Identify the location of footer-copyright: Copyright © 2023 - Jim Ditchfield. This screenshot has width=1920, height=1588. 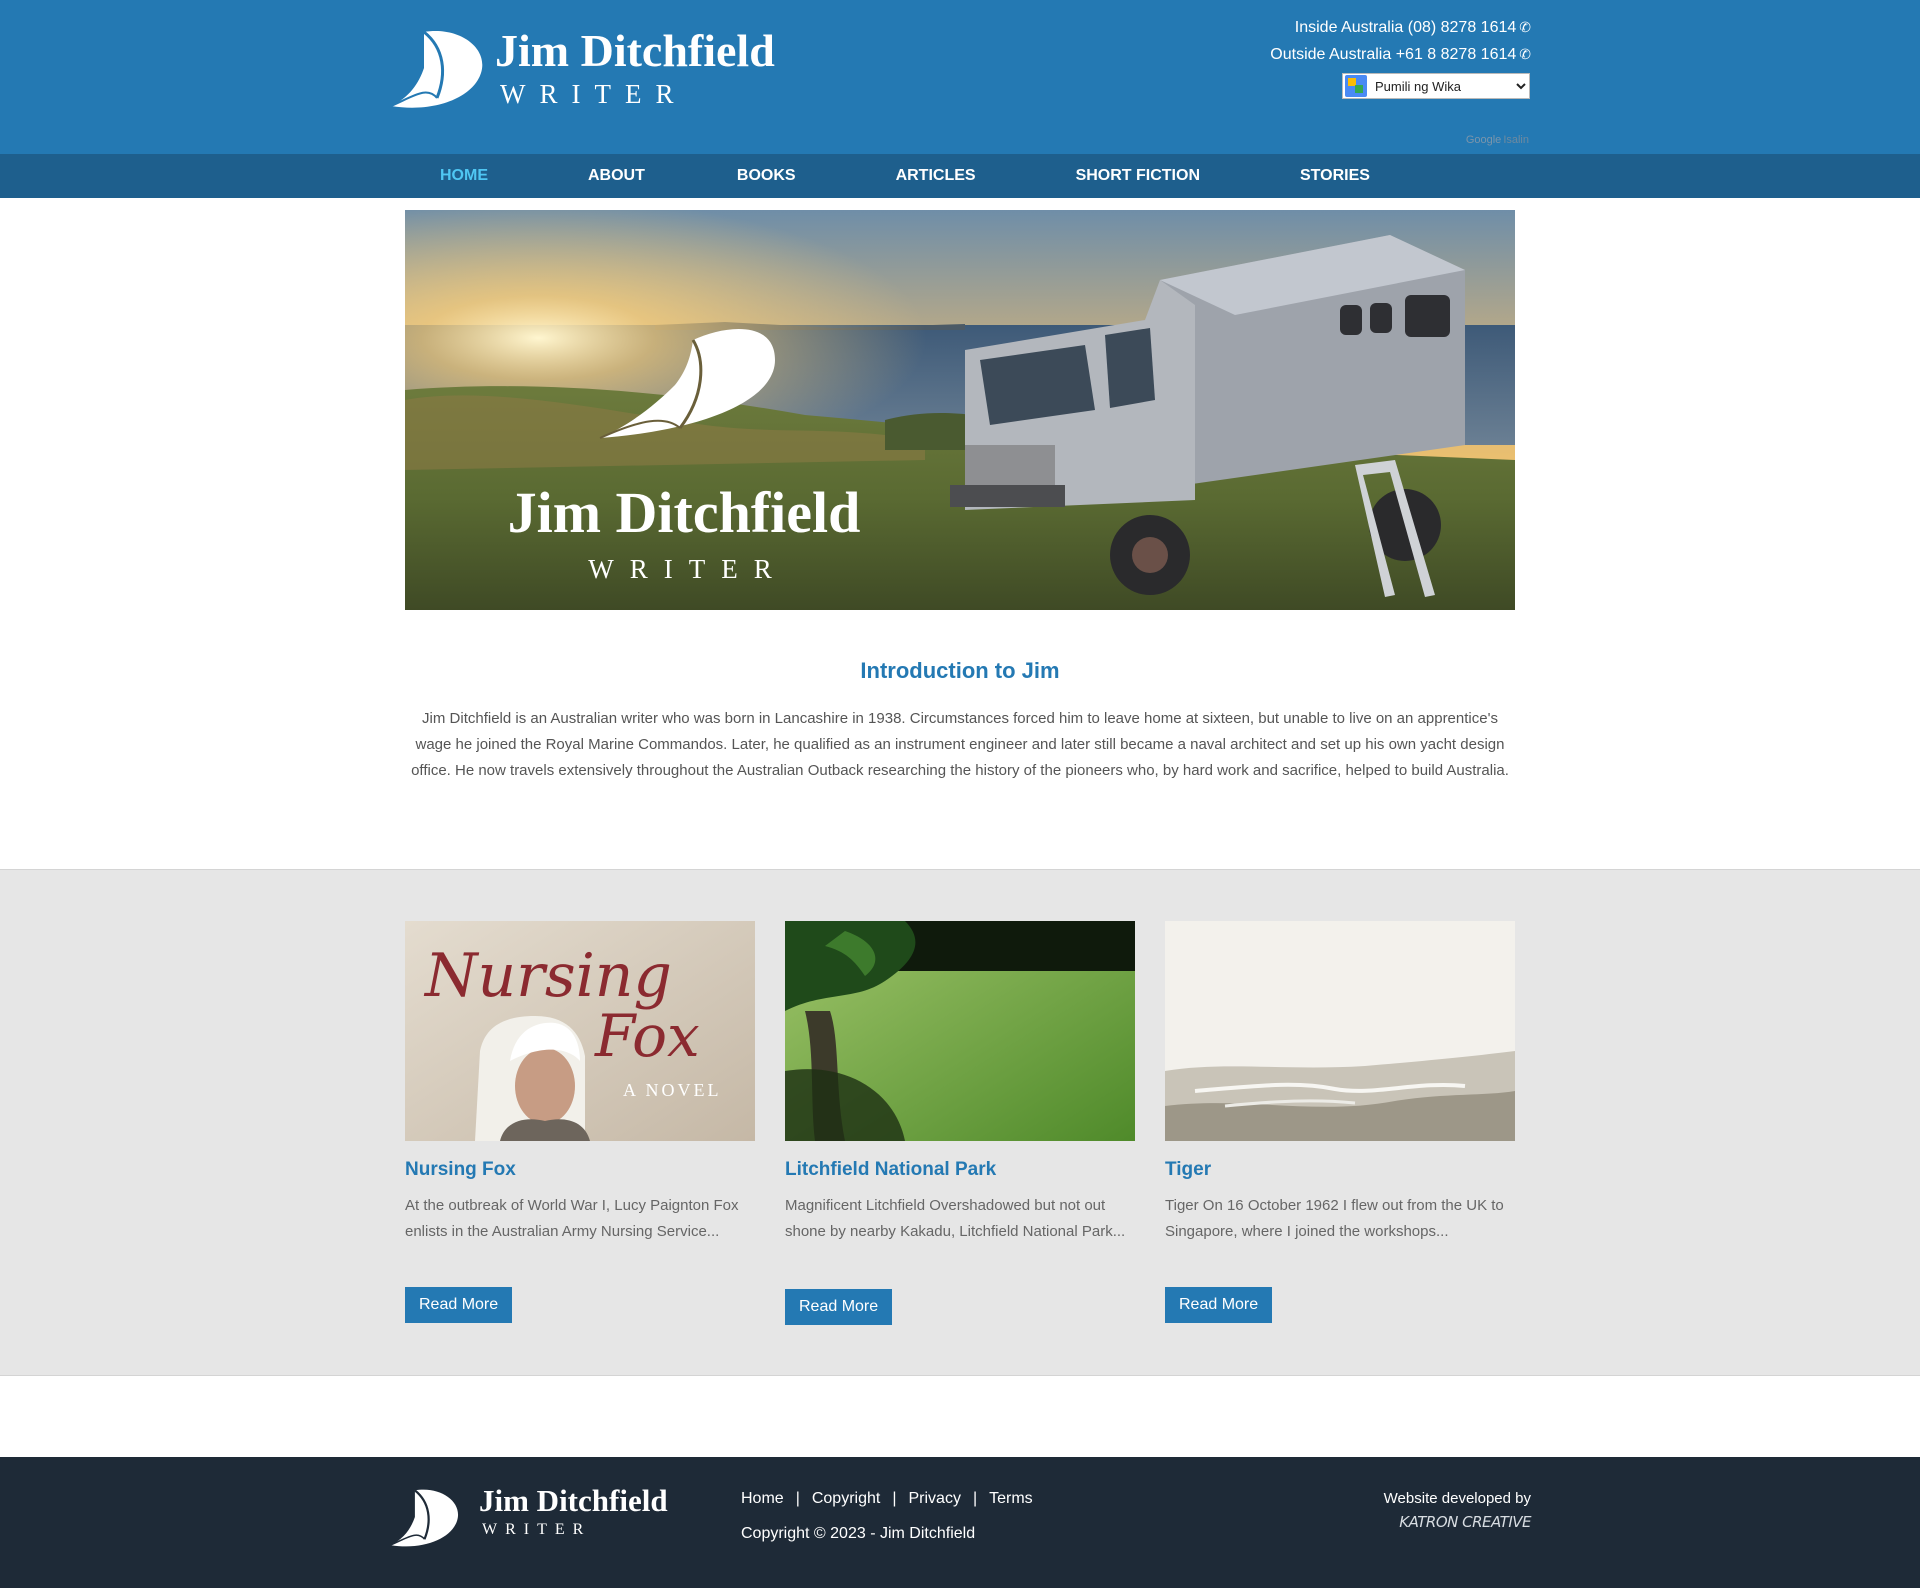
(858, 1533).